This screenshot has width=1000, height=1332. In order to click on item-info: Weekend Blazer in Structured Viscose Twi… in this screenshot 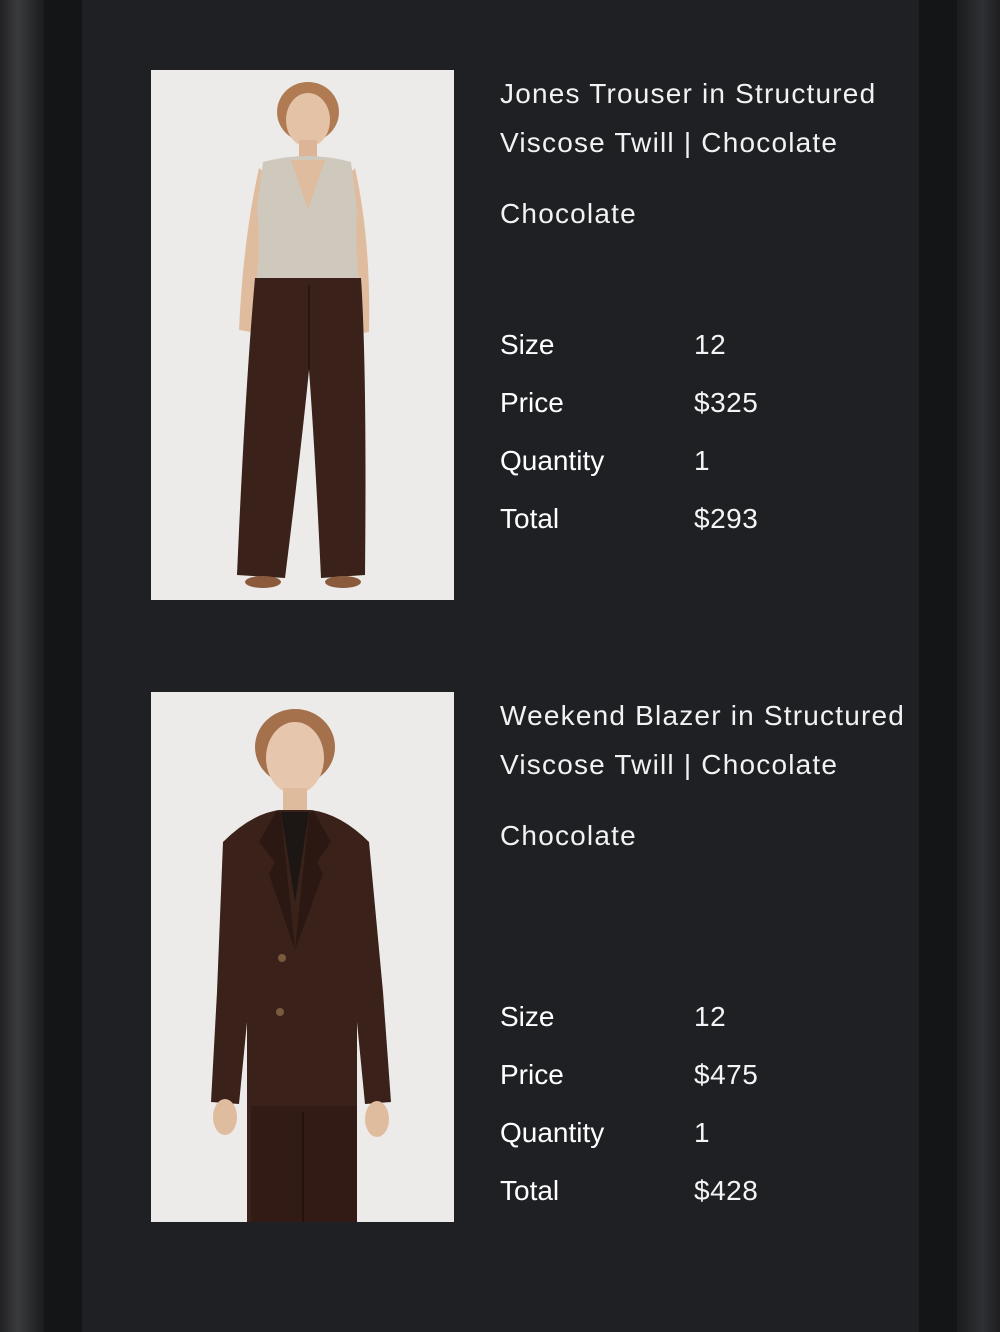, I will do `click(710, 776)`.